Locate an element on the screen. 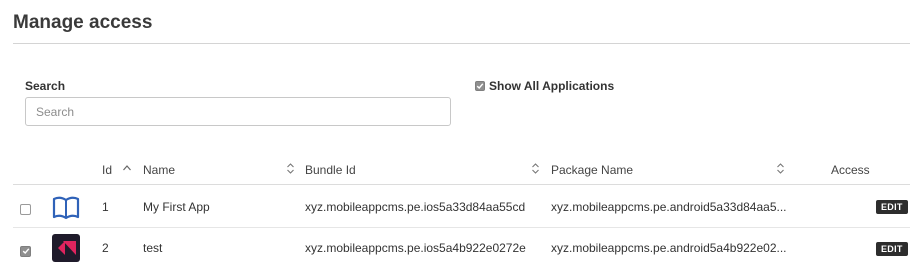 This screenshot has width=920, height=270. row-bundle-id: xyz.mobileappcms.pe.ios5a4b922e0272e is located at coordinates (415, 248).